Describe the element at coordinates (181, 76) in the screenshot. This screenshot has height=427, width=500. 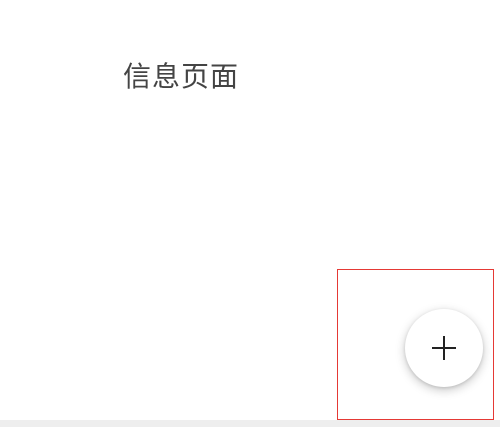
I see `page-title: 信息页面` at that location.